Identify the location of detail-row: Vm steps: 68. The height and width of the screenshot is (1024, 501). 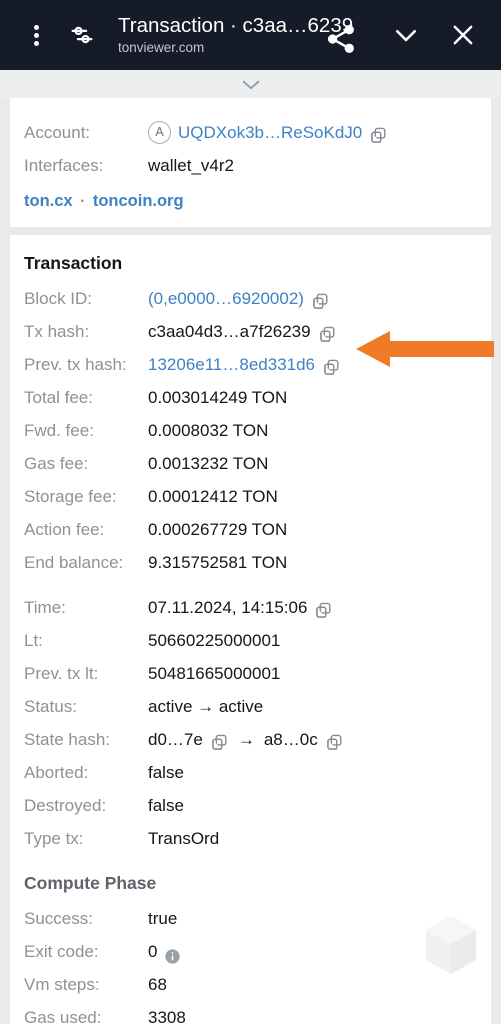
(250, 984).